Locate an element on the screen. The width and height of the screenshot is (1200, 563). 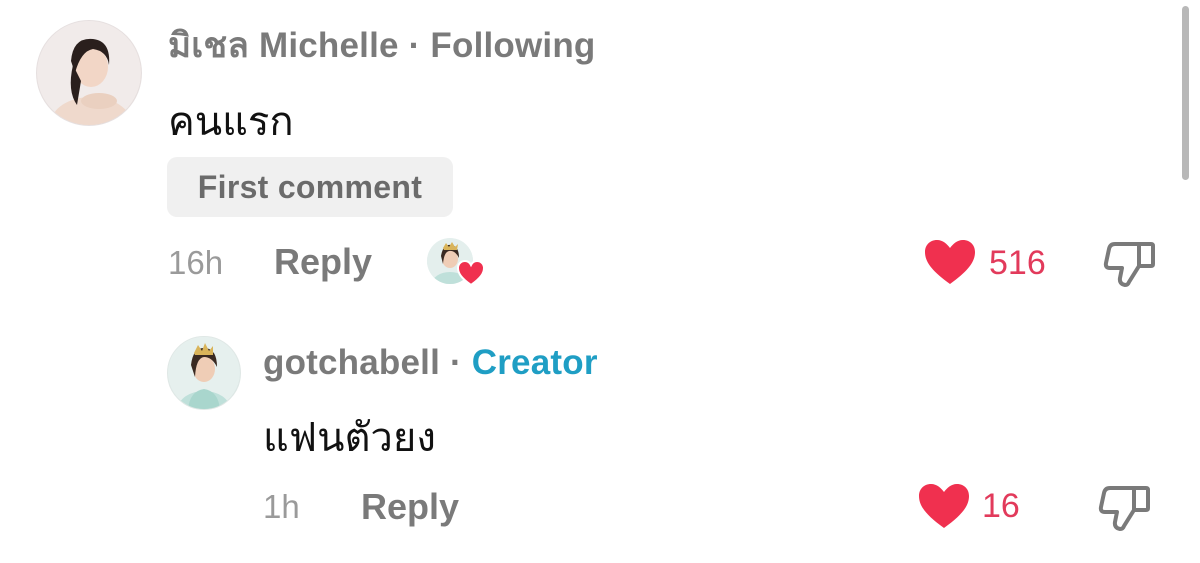
translation-label: First comment is located at coordinates (310, 186).